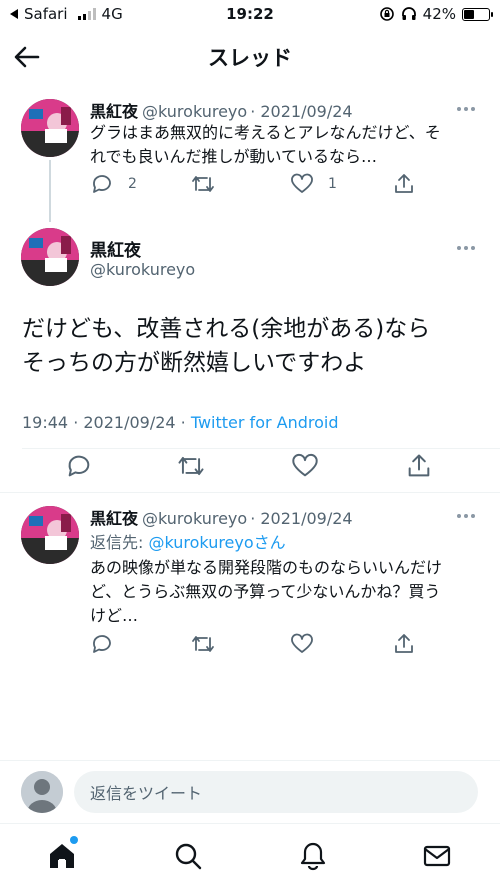 The image size is (500, 889). Describe the element at coordinates (250, 187) in the screenshot. I see `tweet-actions: 2 1` at that location.